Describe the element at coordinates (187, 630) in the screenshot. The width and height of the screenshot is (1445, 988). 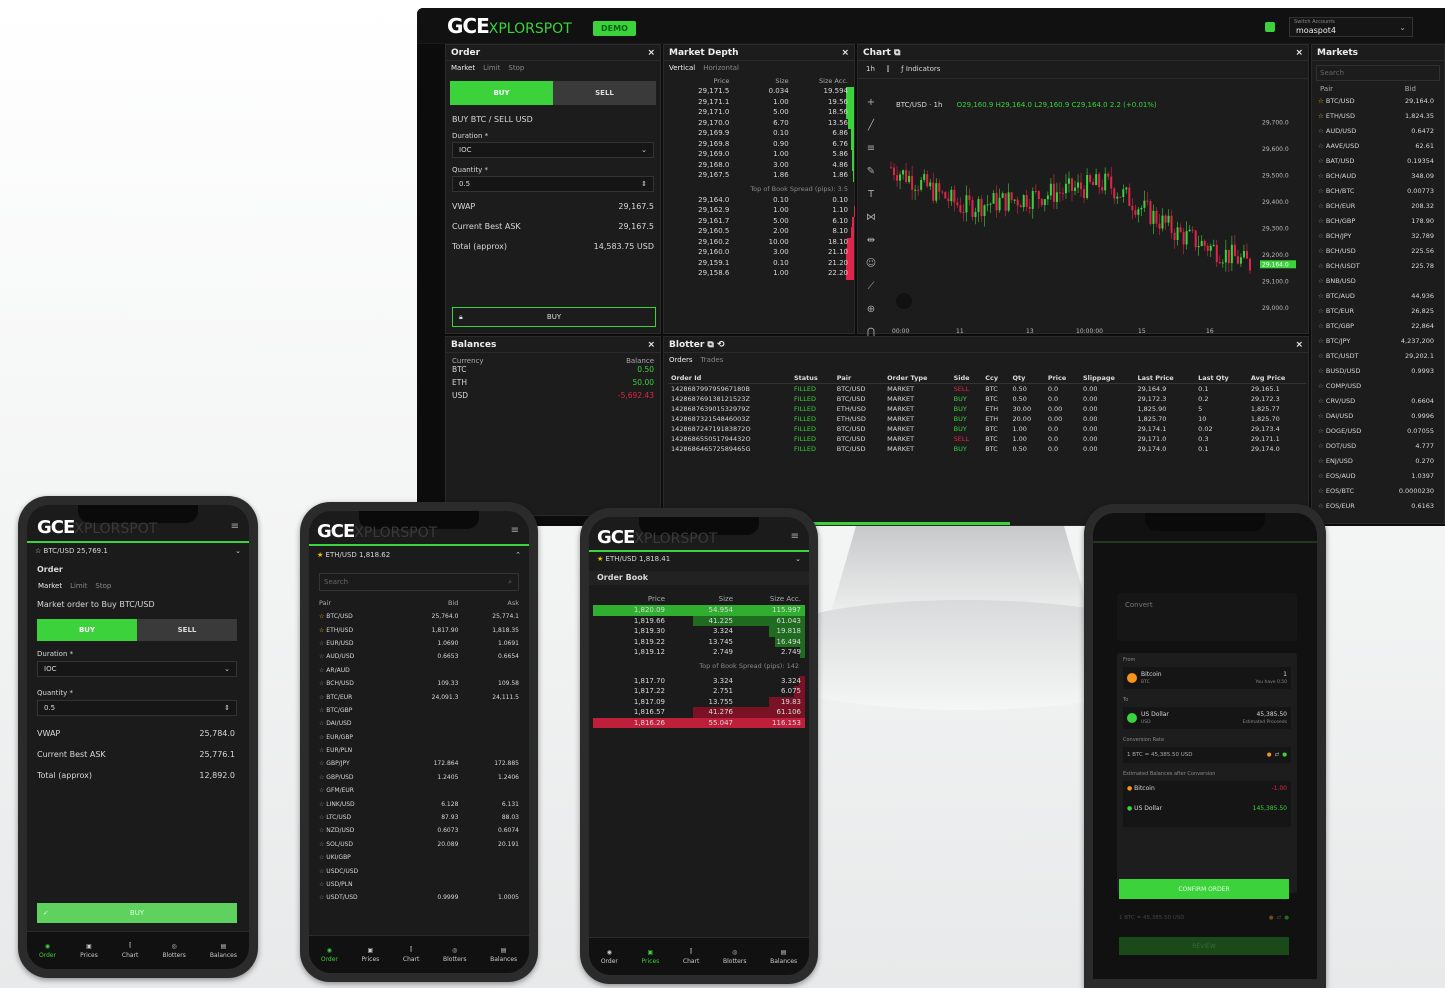
I see `sell-toggle-button: SELL` at that location.